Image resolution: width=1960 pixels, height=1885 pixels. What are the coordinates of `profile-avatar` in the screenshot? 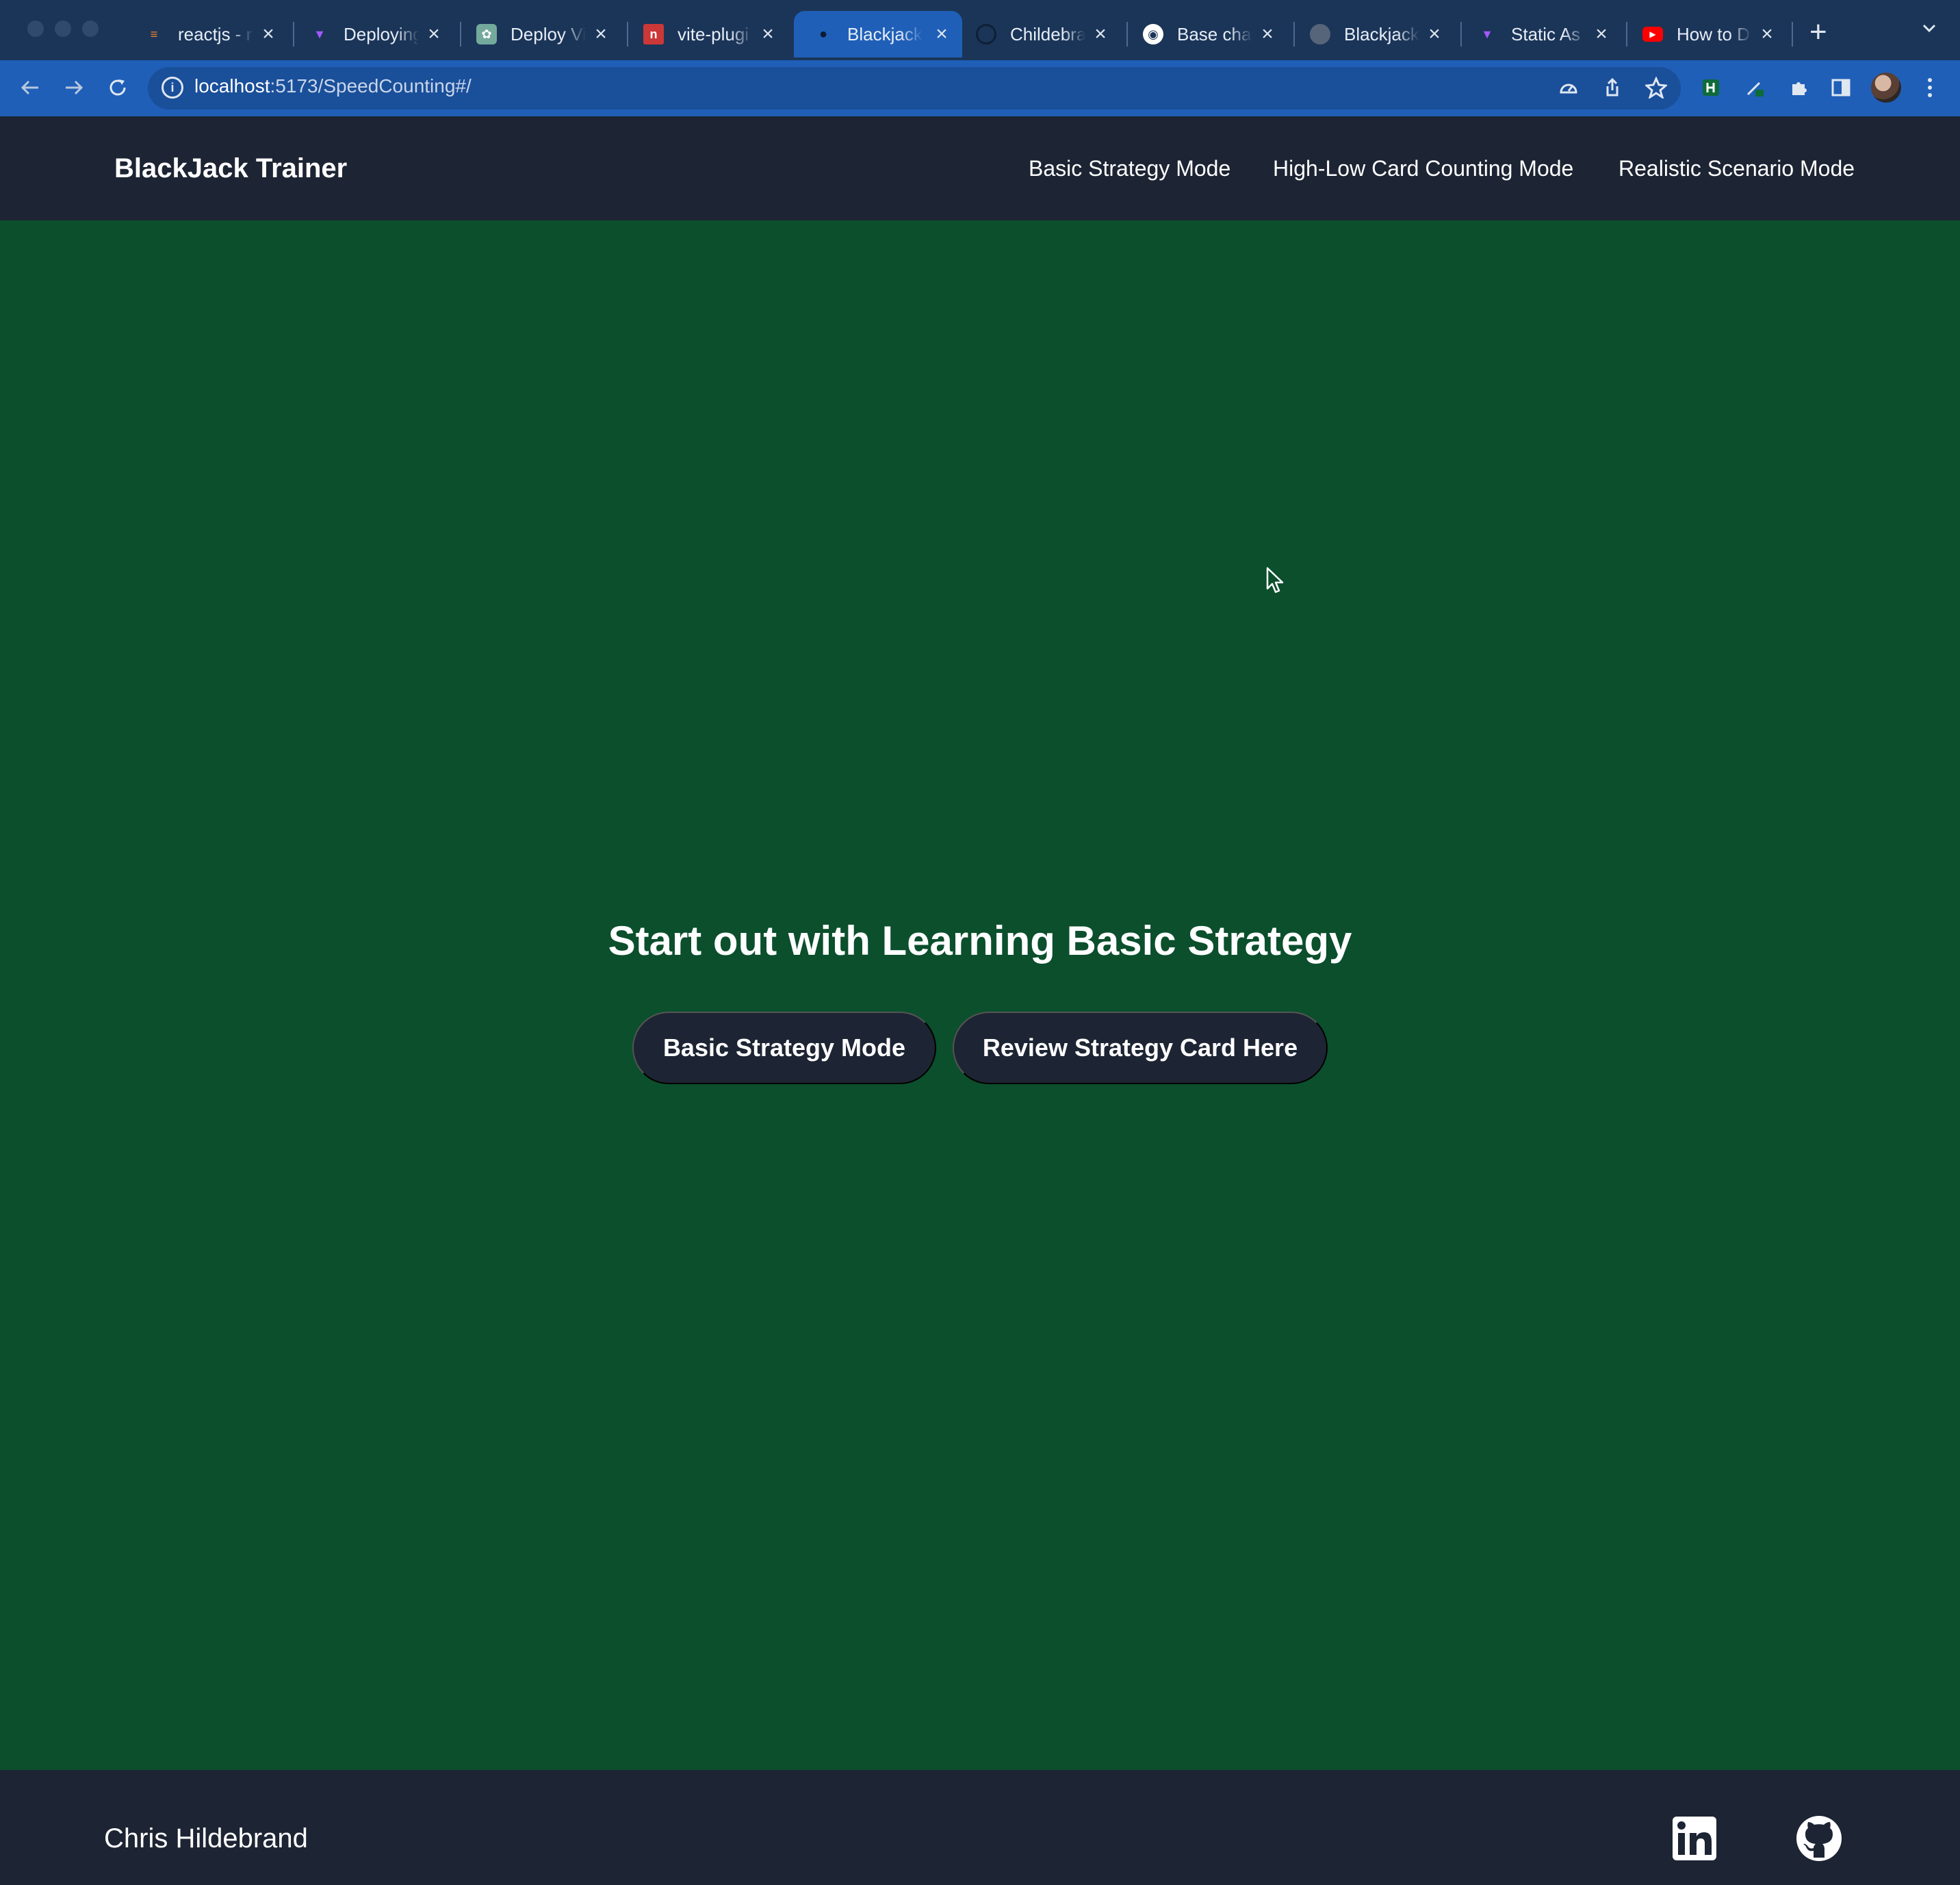 It's located at (1886, 88).